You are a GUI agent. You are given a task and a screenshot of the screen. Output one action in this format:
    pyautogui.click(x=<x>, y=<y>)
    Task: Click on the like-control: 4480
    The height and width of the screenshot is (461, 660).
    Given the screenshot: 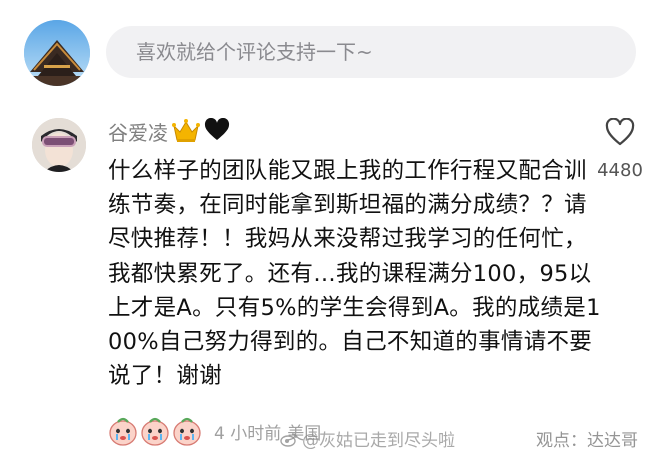 What is the action you would take?
    pyautogui.click(x=620, y=149)
    